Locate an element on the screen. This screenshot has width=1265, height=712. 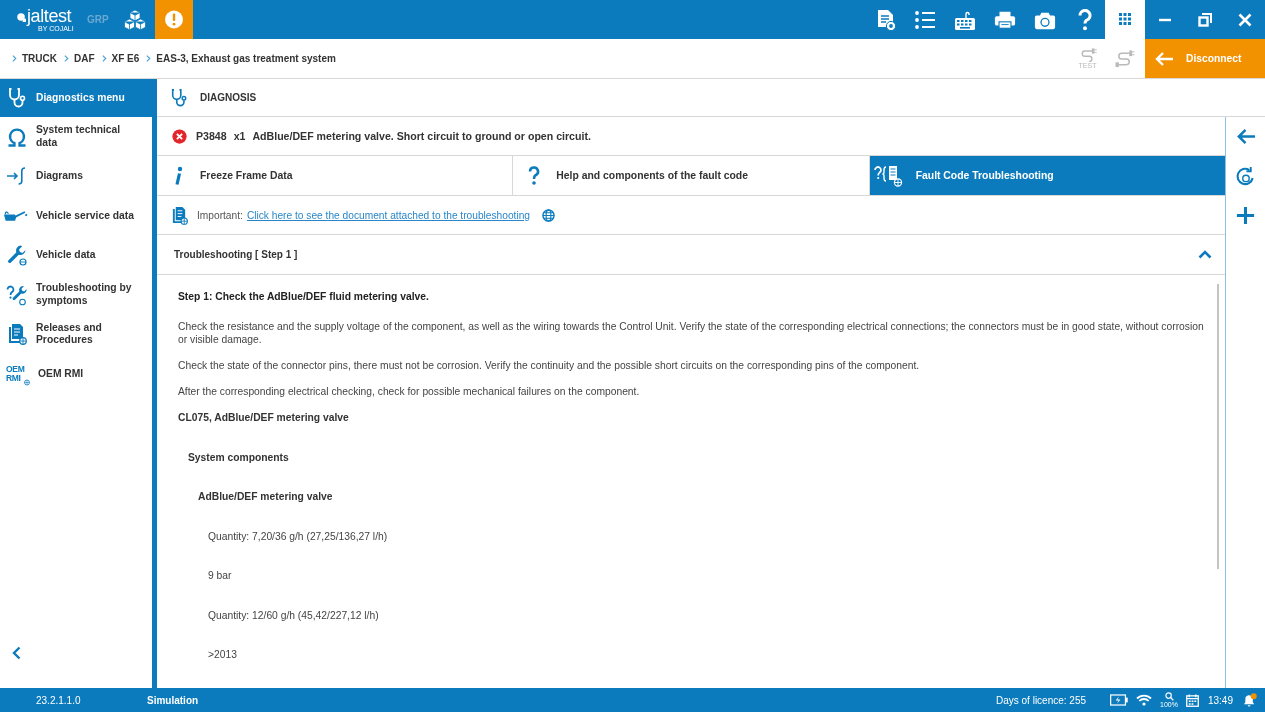
breadcrumb-item: TRUCK is located at coordinates (39, 58).